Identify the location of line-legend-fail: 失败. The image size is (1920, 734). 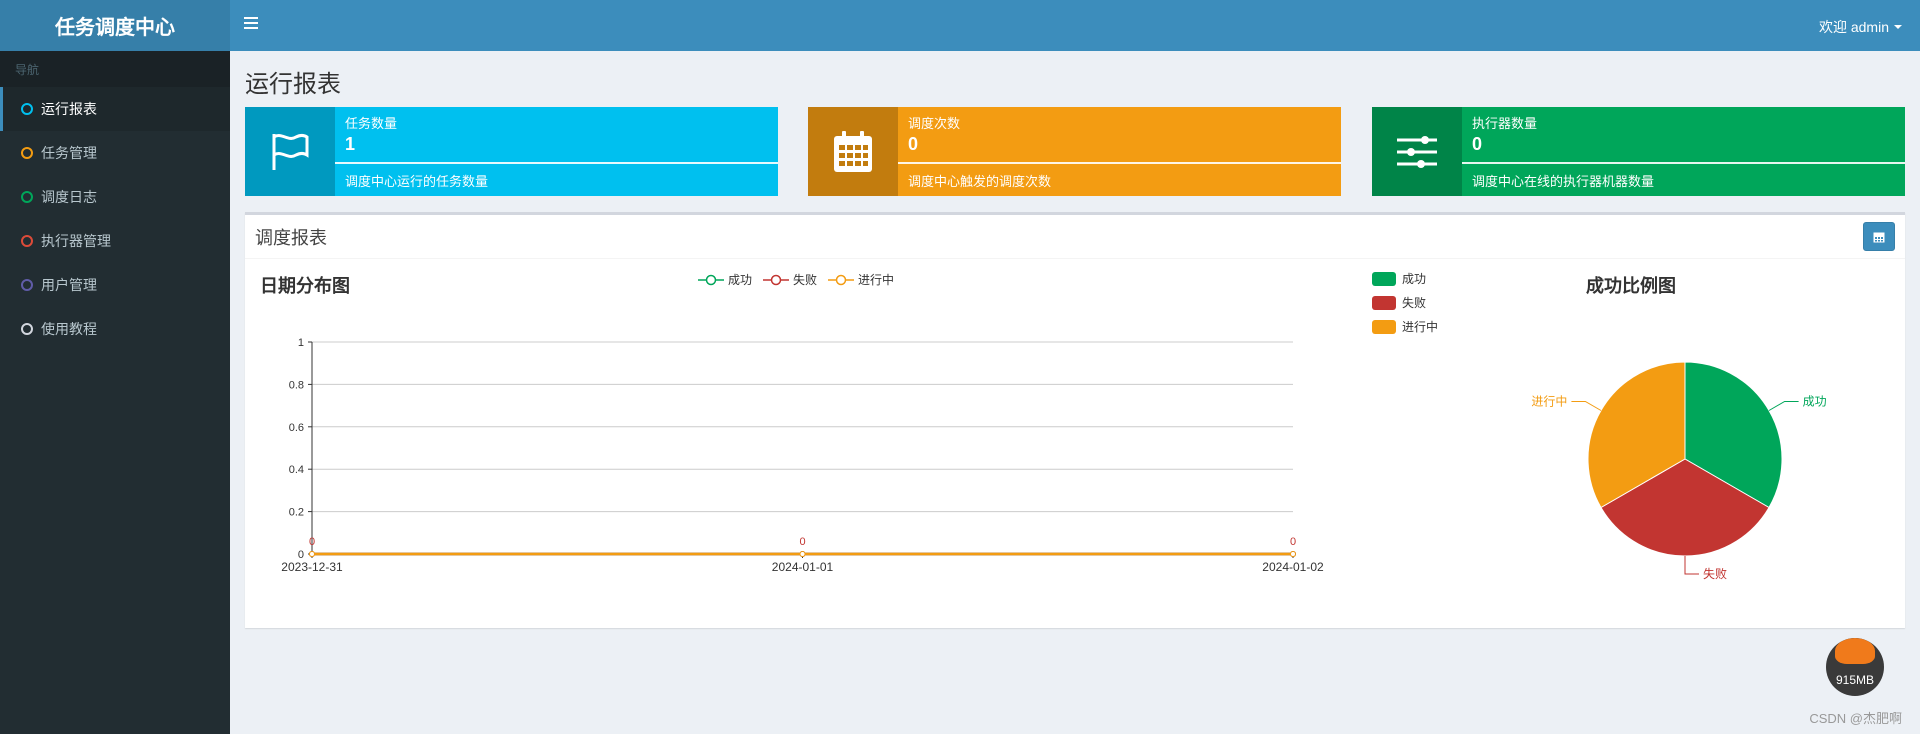
(790, 279).